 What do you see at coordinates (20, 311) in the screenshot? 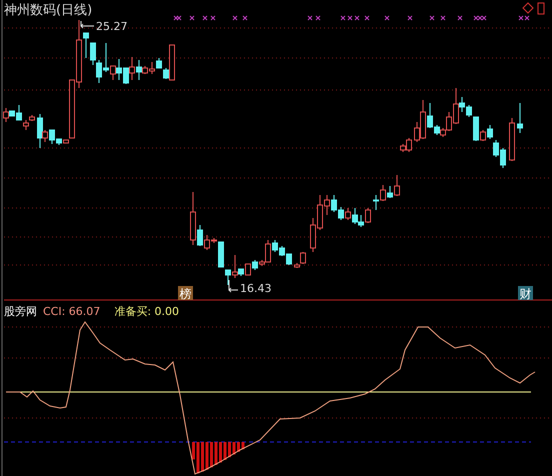
I see `indicator-name: 股旁网` at bounding box center [20, 311].